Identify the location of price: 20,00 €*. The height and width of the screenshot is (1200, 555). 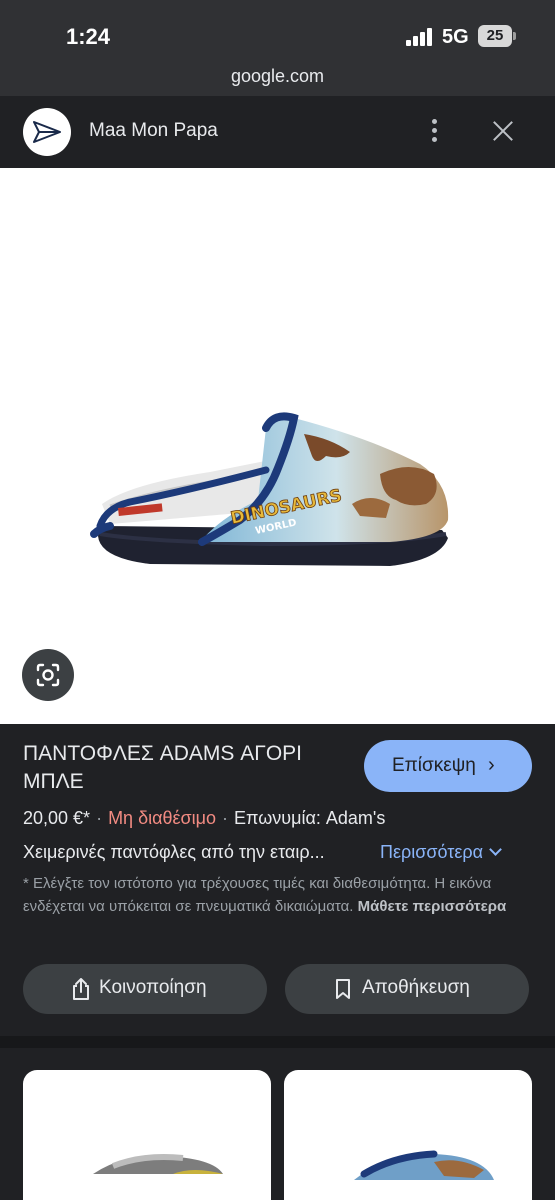
(57, 818).